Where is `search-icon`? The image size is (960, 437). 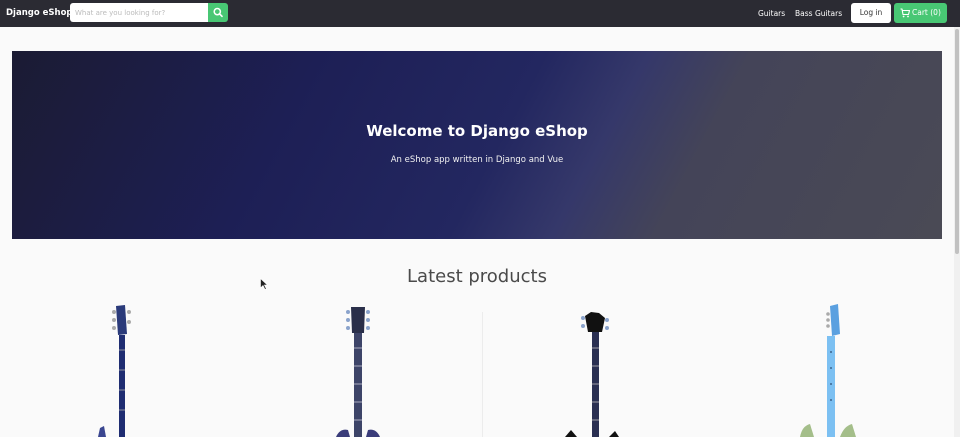
search-icon is located at coordinates (218, 12).